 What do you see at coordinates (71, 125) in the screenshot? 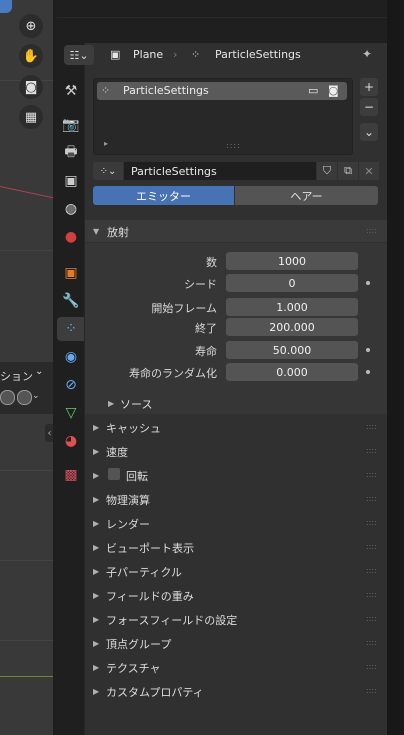
I see `render-icon: 📷` at bounding box center [71, 125].